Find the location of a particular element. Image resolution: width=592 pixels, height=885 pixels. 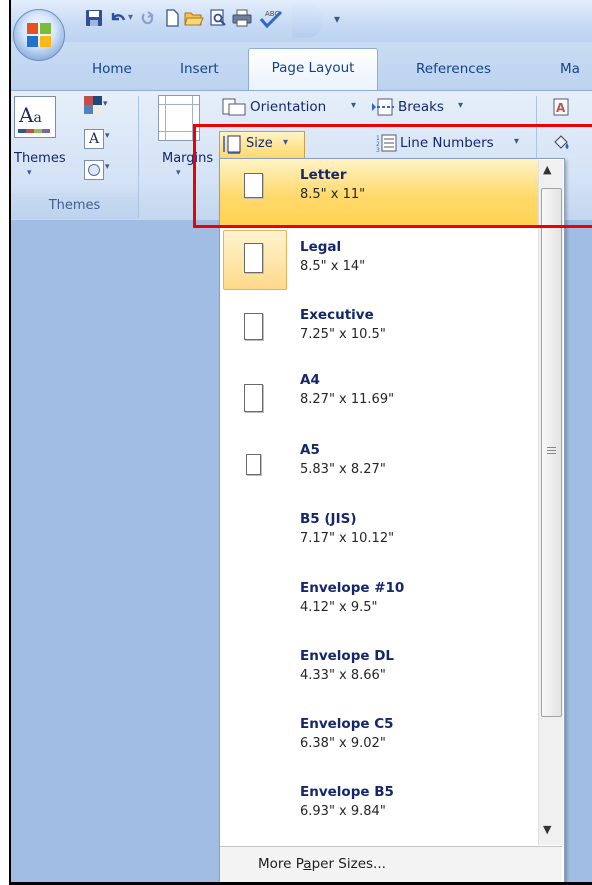

frame-border-left is located at coordinates (10, 442).